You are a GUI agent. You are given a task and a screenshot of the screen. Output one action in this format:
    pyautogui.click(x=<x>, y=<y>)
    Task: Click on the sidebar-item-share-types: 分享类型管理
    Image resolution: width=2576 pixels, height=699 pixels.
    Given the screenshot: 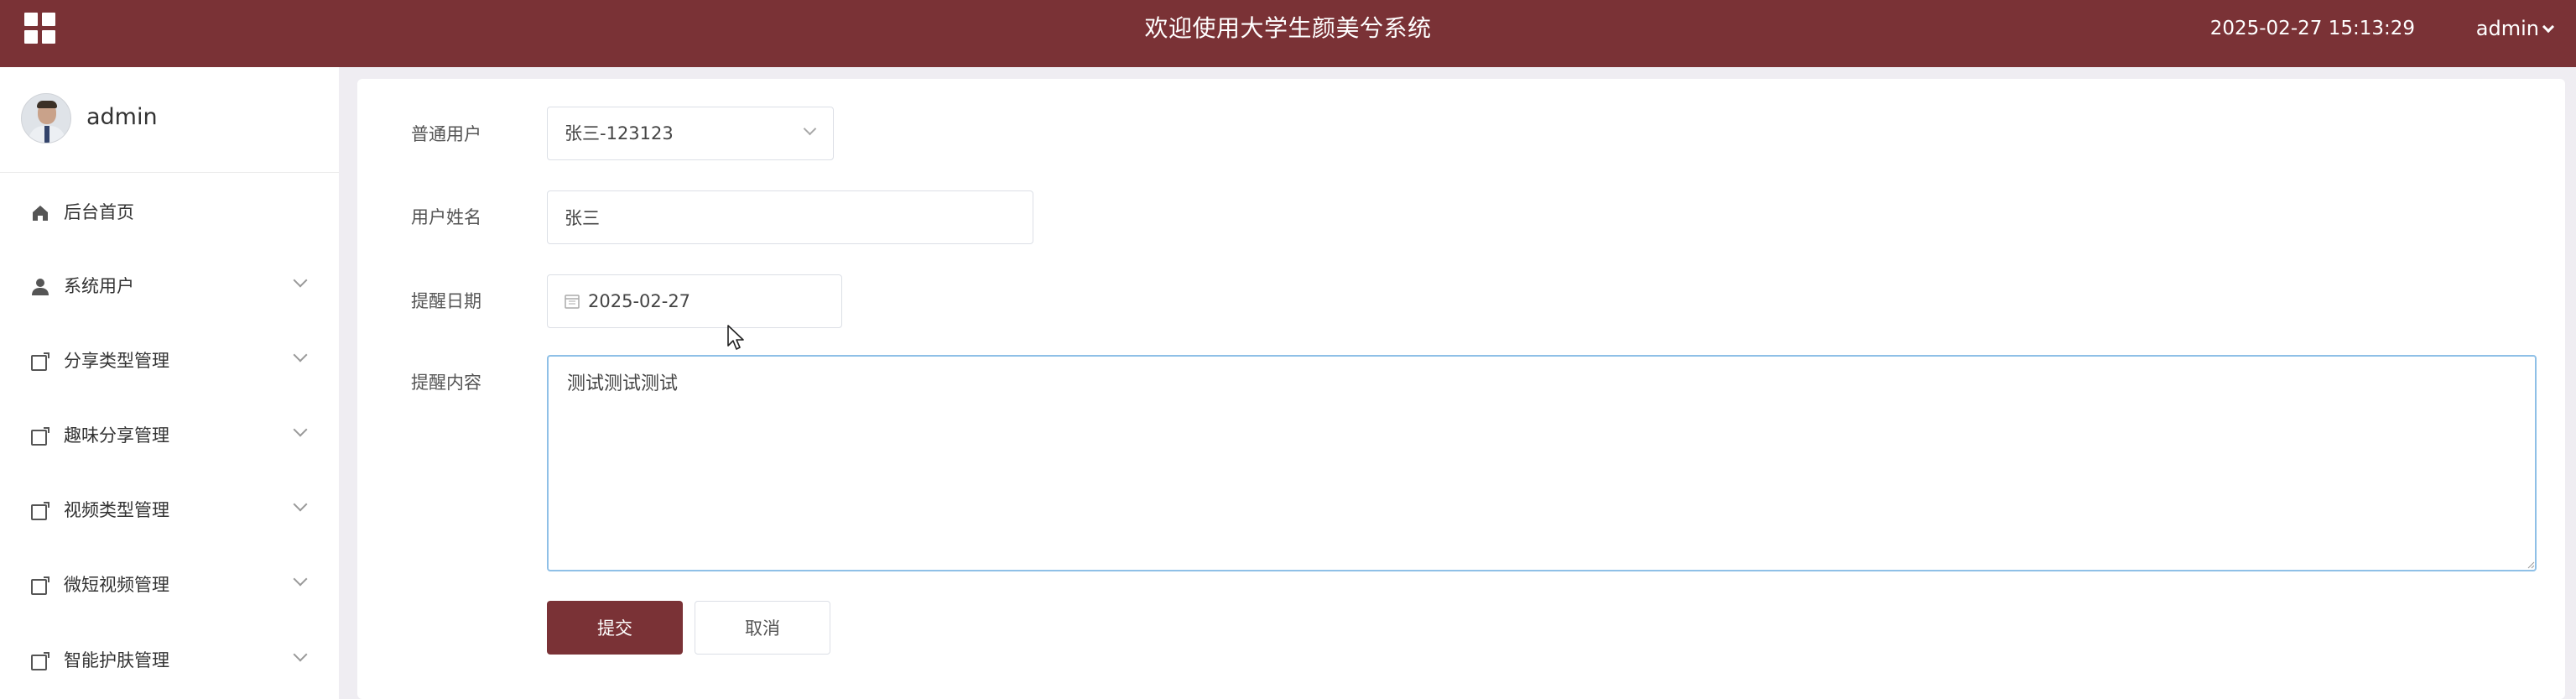 What is the action you would take?
    pyautogui.click(x=169, y=361)
    